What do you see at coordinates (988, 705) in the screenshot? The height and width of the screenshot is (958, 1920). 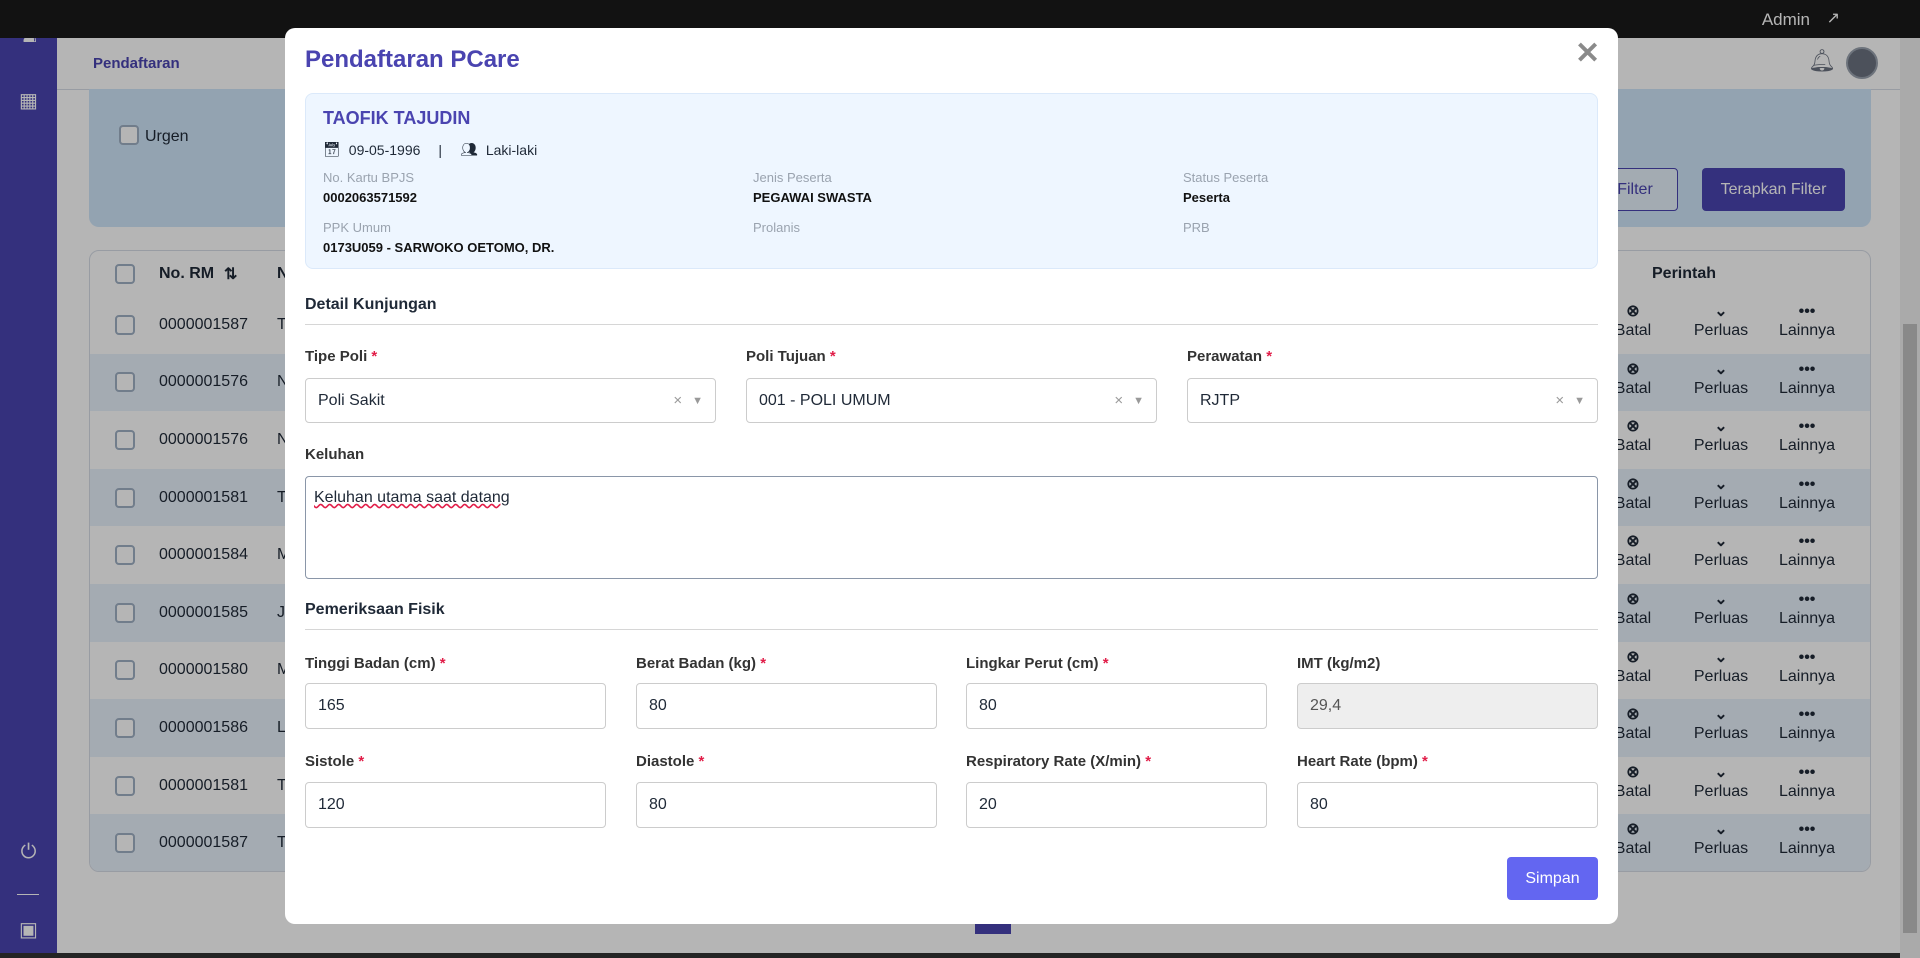 I see `lingkar-perut-cm-value: 80` at bounding box center [988, 705].